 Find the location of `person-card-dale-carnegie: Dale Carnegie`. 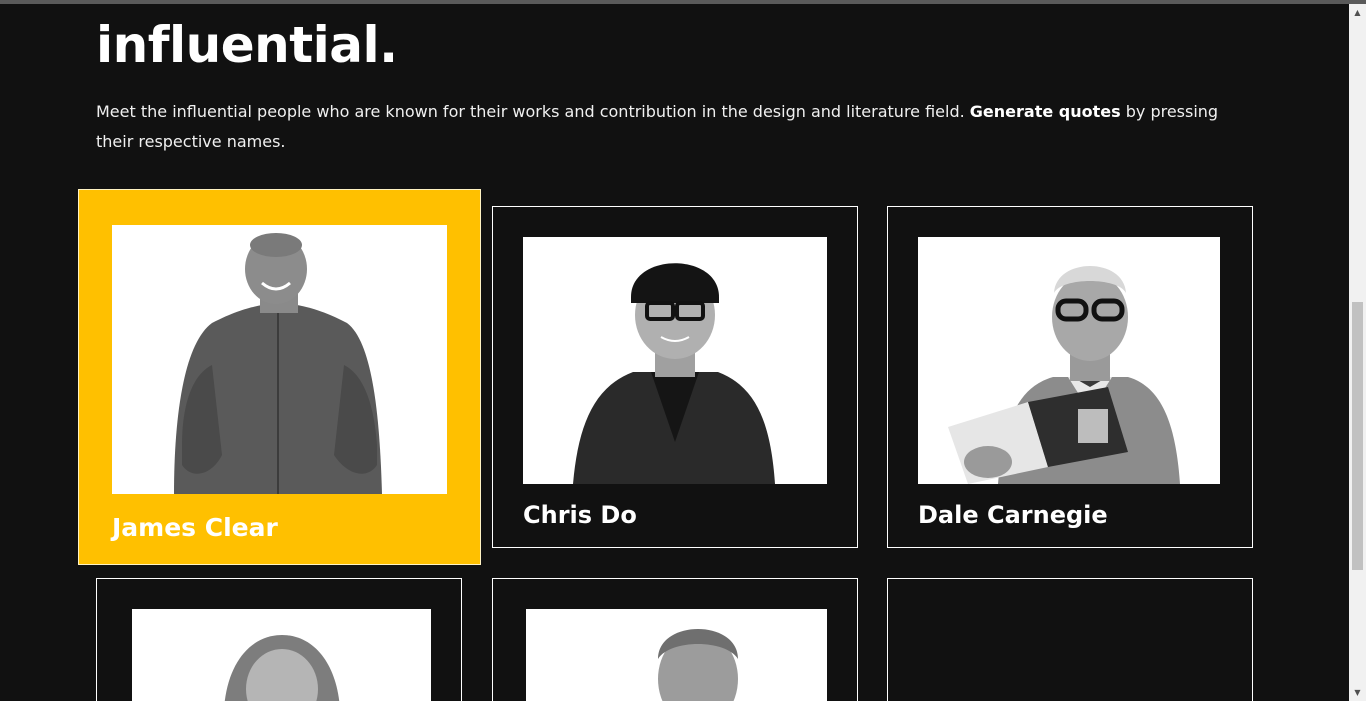

person-card-dale-carnegie: Dale Carnegie is located at coordinates (1070, 377).